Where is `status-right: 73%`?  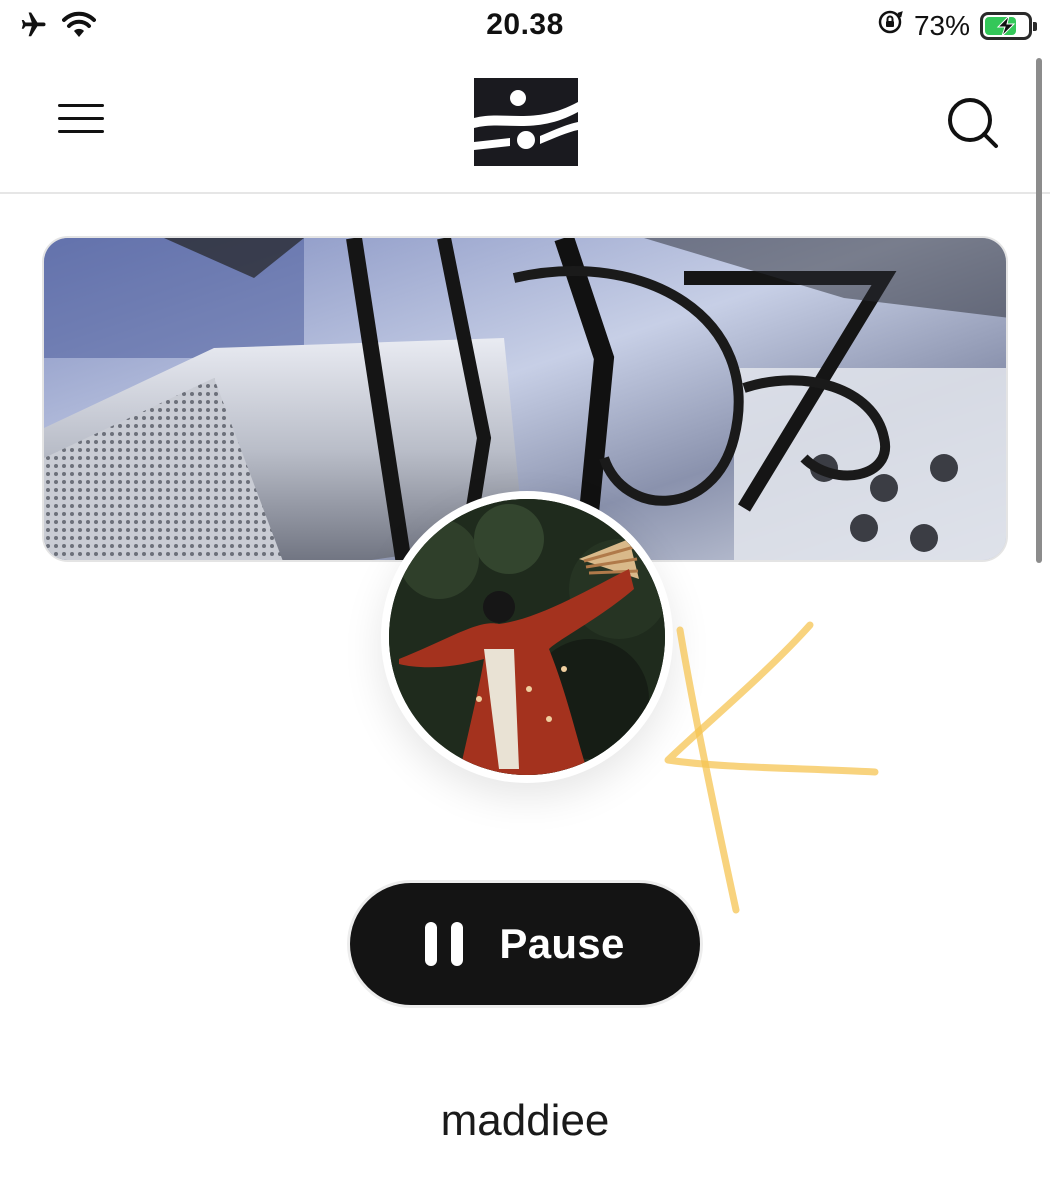 status-right: 73% is located at coordinates (956, 25).